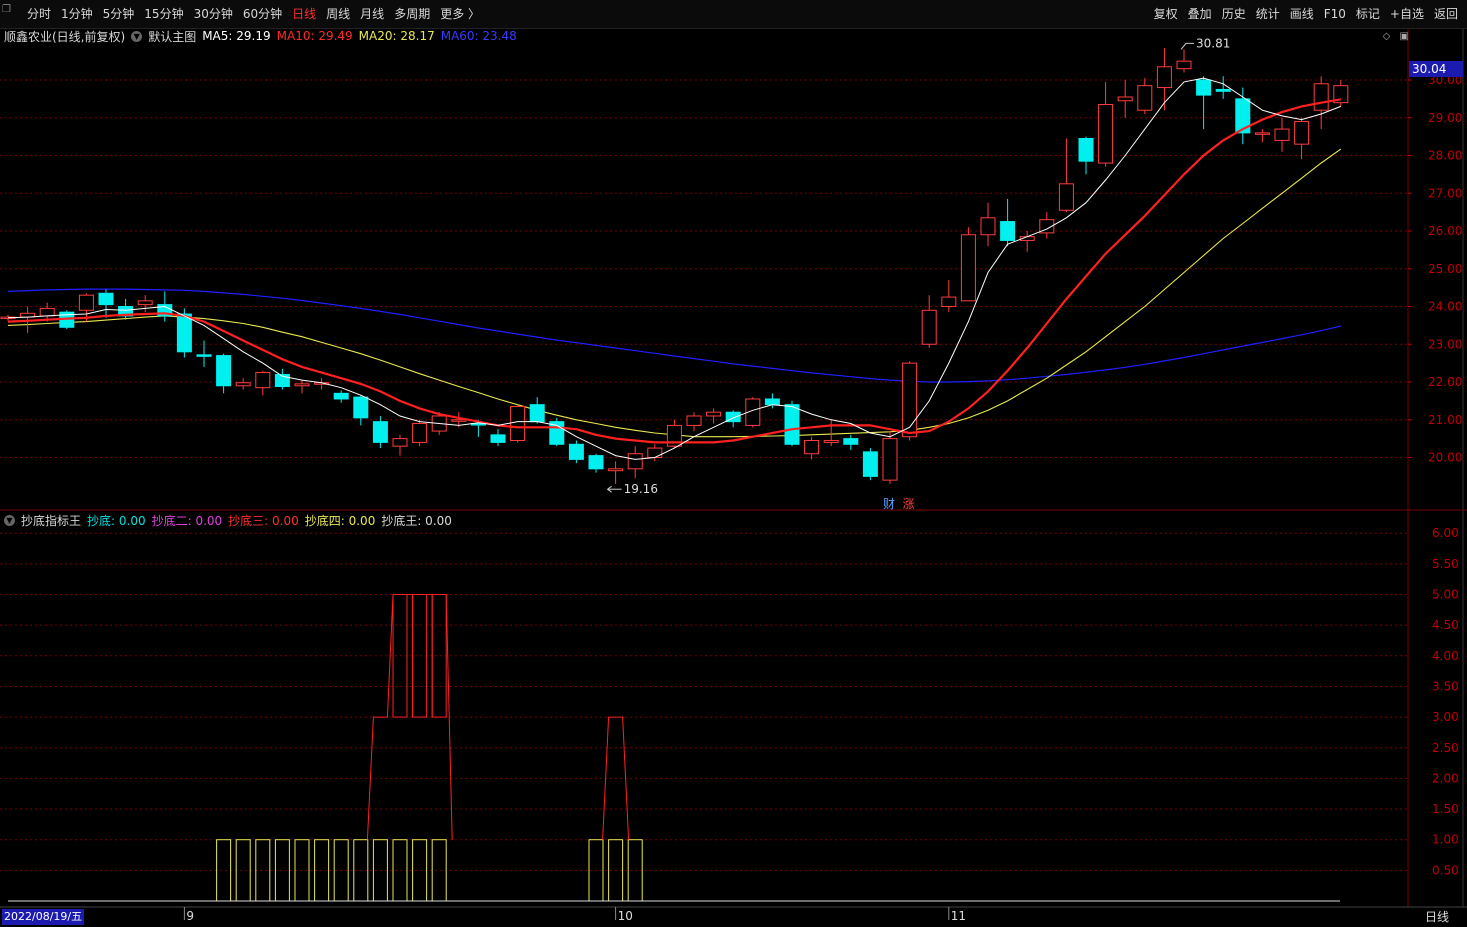  I want to click on high-marker-arrow, so click(1187, 46).